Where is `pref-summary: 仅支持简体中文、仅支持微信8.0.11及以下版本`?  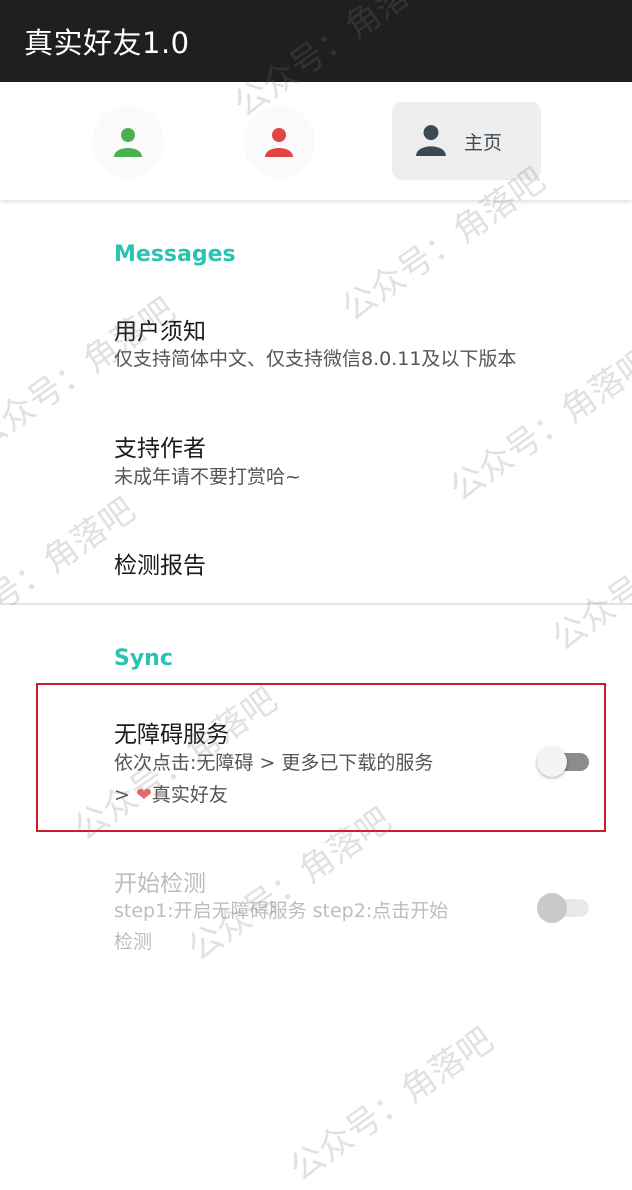
pref-summary: 仅支持简体中文、仅支持微信8.0.11及以下版本 is located at coordinates (315, 359).